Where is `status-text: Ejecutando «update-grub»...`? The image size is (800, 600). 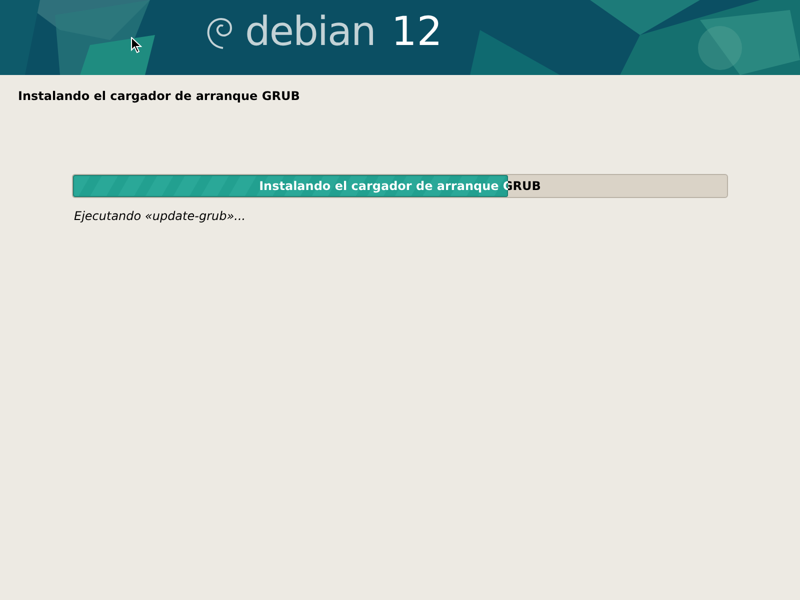 status-text: Ejecutando «update-grub»... is located at coordinates (160, 216).